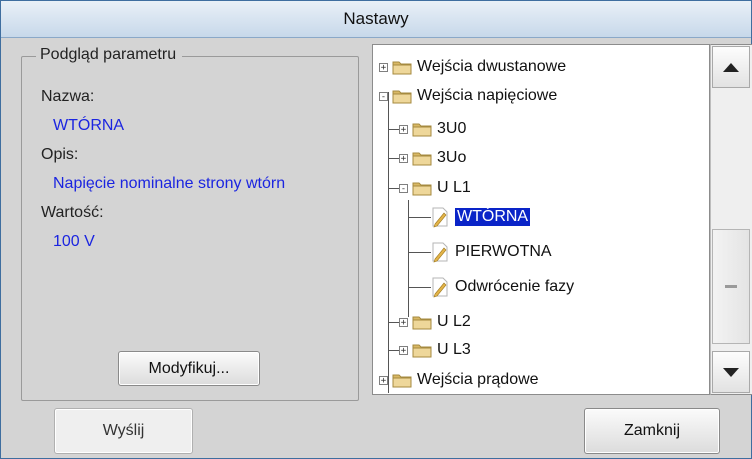 The height and width of the screenshot is (459, 752). I want to click on tree-folder-item: - Wejścia napięciowe, so click(468, 96).